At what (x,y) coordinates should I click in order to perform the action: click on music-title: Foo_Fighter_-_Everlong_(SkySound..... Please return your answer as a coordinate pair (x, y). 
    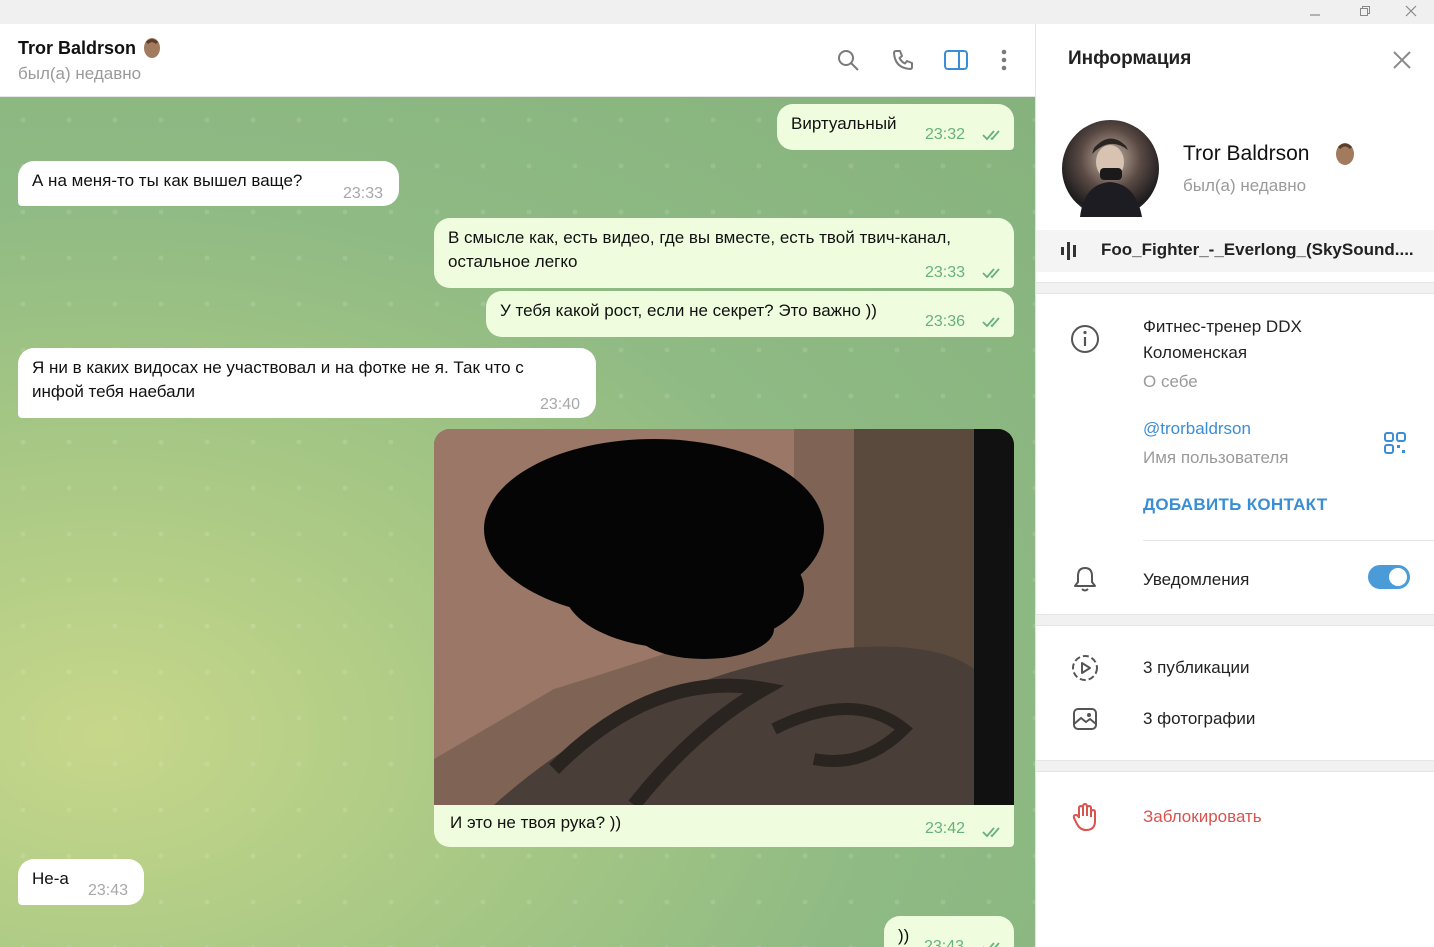
    Looking at the image, I should click on (1257, 249).